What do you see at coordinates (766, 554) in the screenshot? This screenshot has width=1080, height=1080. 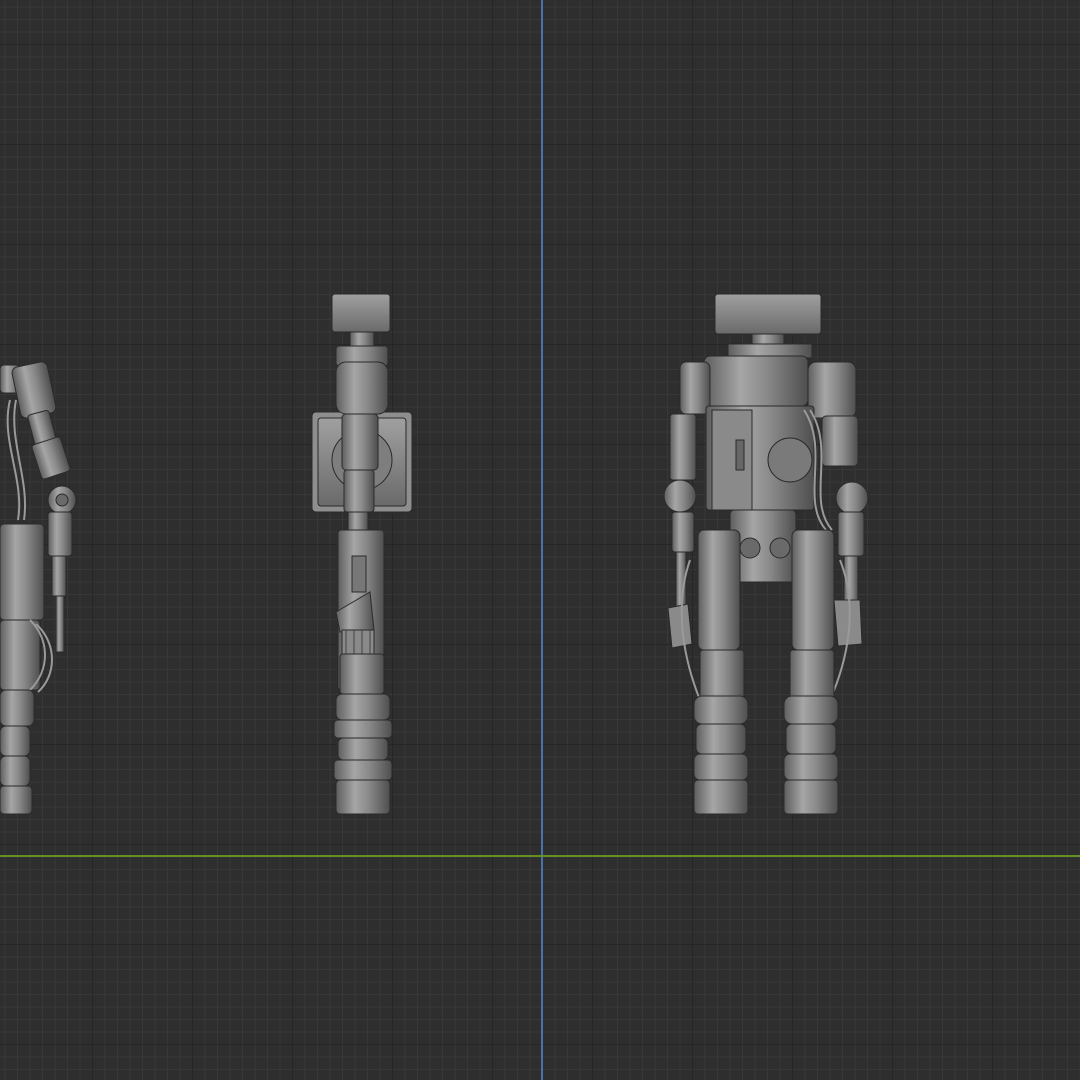 I see `robot-back-view` at bounding box center [766, 554].